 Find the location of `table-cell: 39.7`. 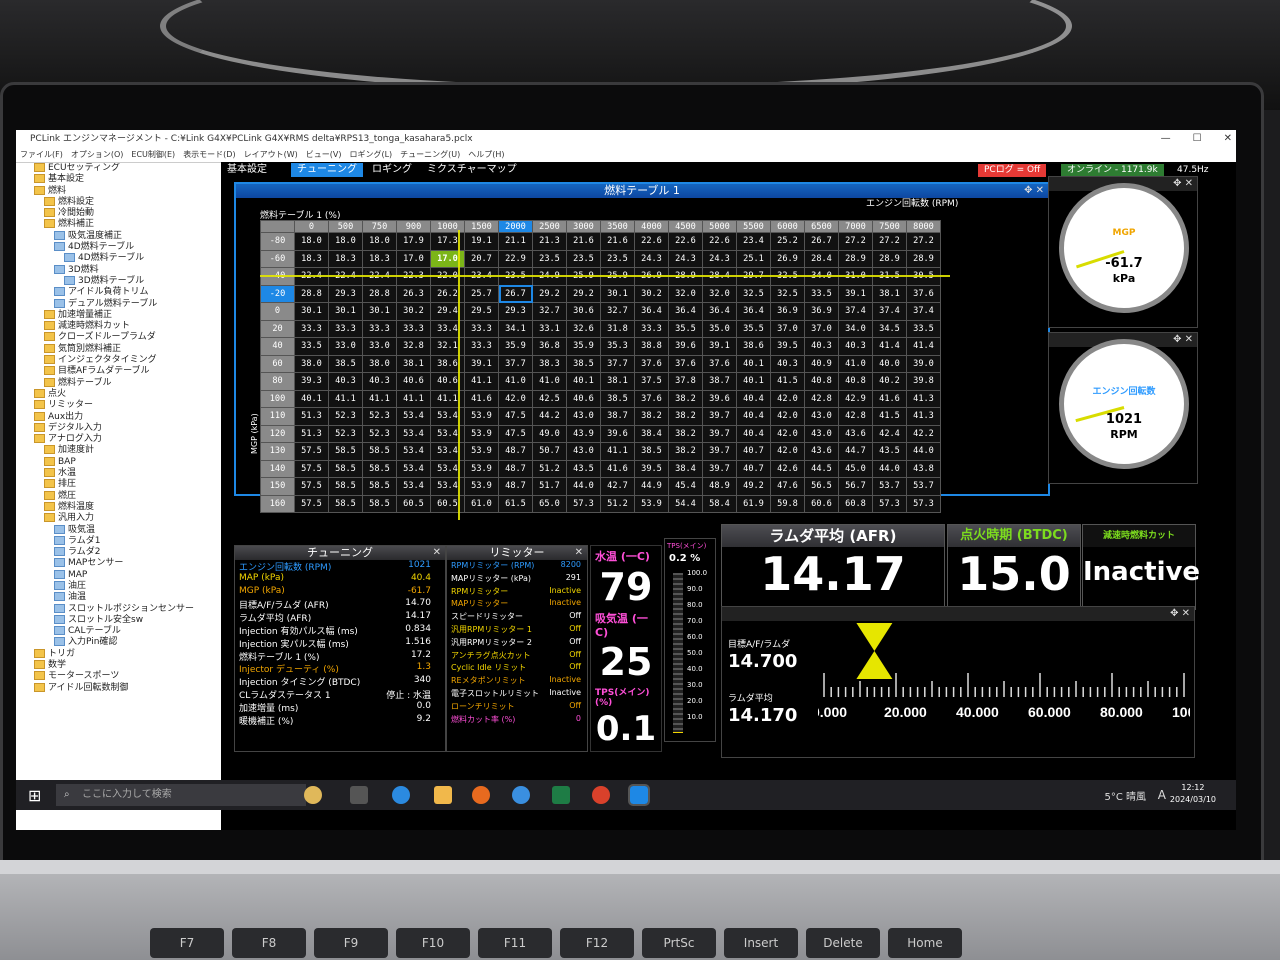

table-cell: 39.7 is located at coordinates (719, 468).